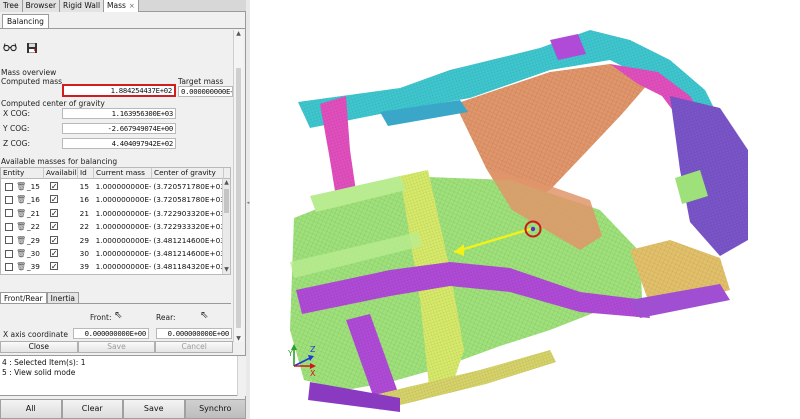 Image resolution: width=800 pixels, height=419 pixels. What do you see at coordinates (25, 21) in the screenshot?
I see `subtab-balancing: Balancing` at bounding box center [25, 21].